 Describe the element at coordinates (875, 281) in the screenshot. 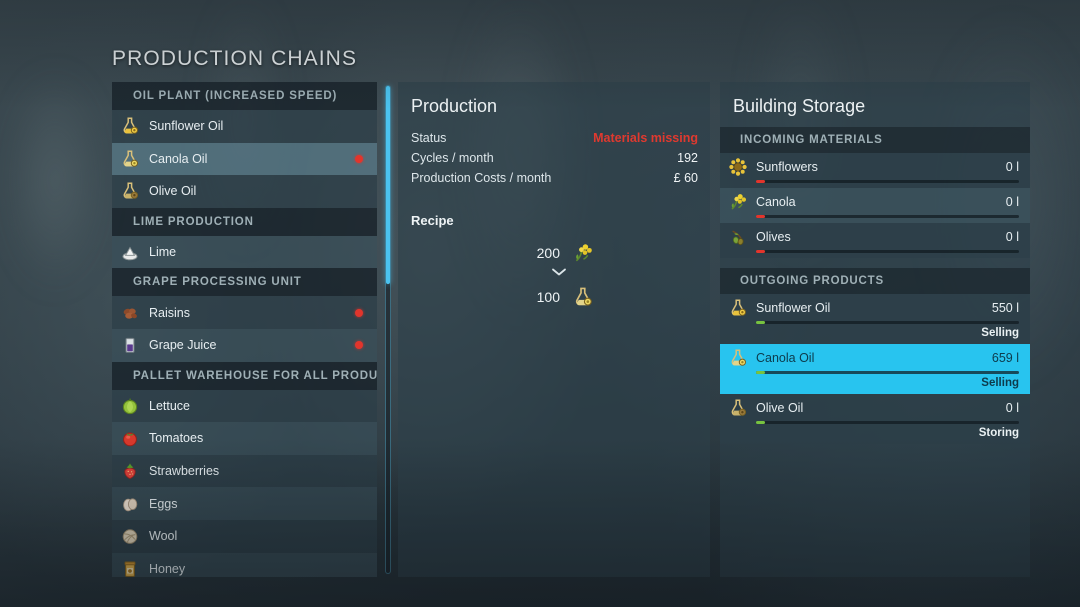

I see `storage-group-header: OUTGOING PRODUCTS` at that location.